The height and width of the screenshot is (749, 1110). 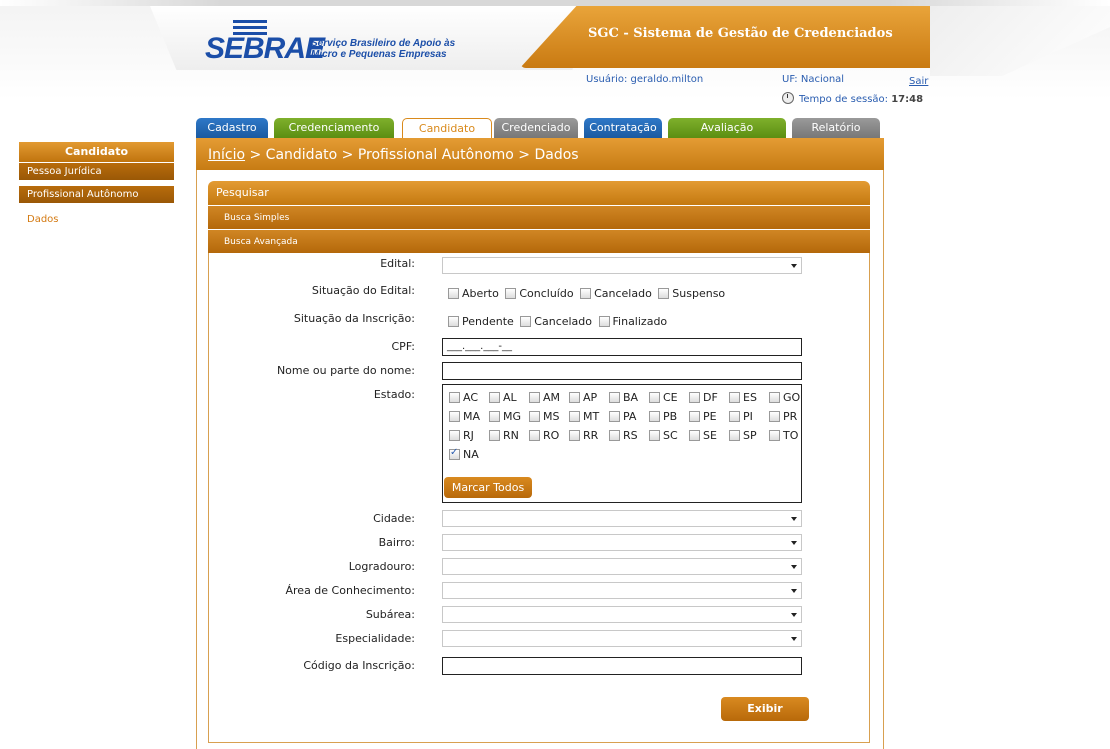 I want to click on nome-input, so click(x=622, y=371).